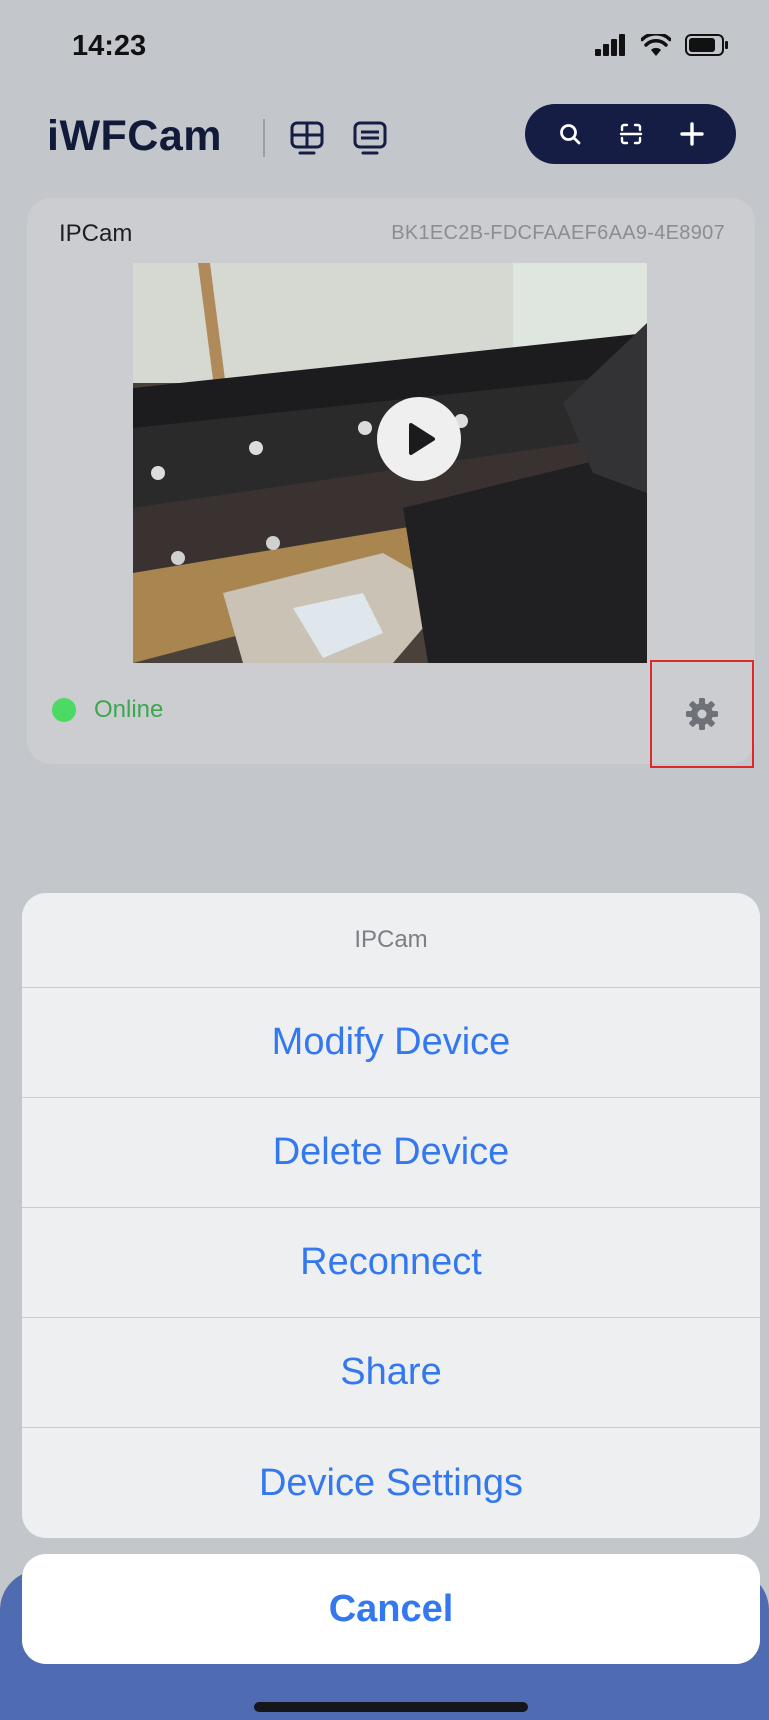 The width and height of the screenshot is (769, 1720). Describe the element at coordinates (391, 1483) in the screenshot. I see `device-settings-option: Device Settings` at that location.